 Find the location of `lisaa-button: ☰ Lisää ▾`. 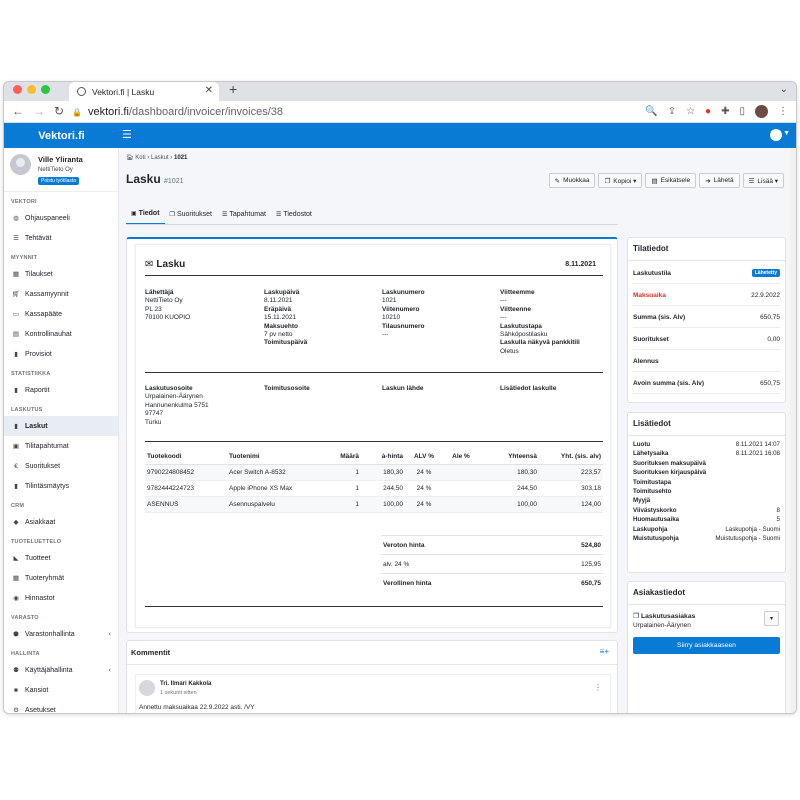

lisaa-button: ☰ Lisää ▾ is located at coordinates (763, 180).